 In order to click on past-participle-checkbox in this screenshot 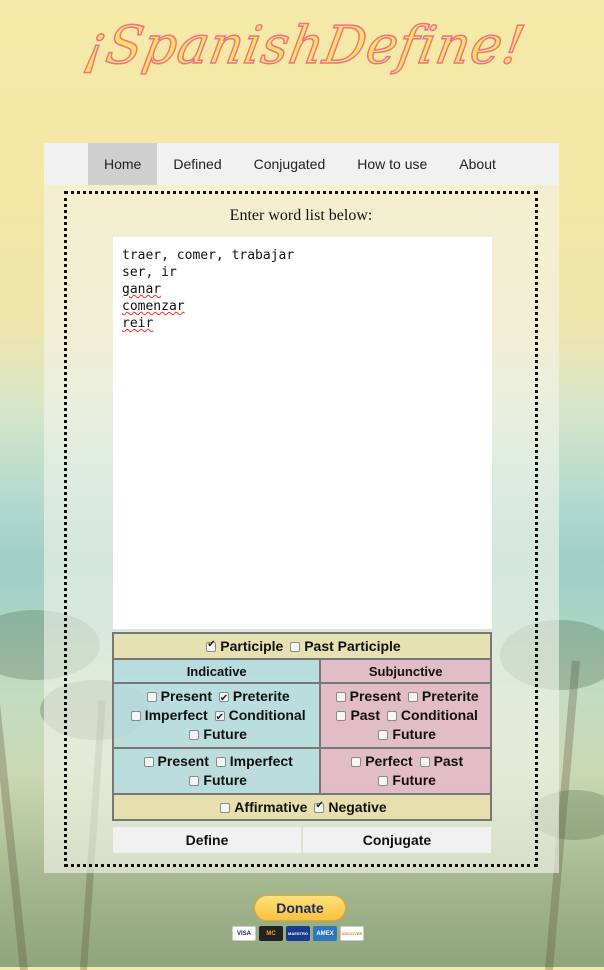, I will do `click(295, 647)`.